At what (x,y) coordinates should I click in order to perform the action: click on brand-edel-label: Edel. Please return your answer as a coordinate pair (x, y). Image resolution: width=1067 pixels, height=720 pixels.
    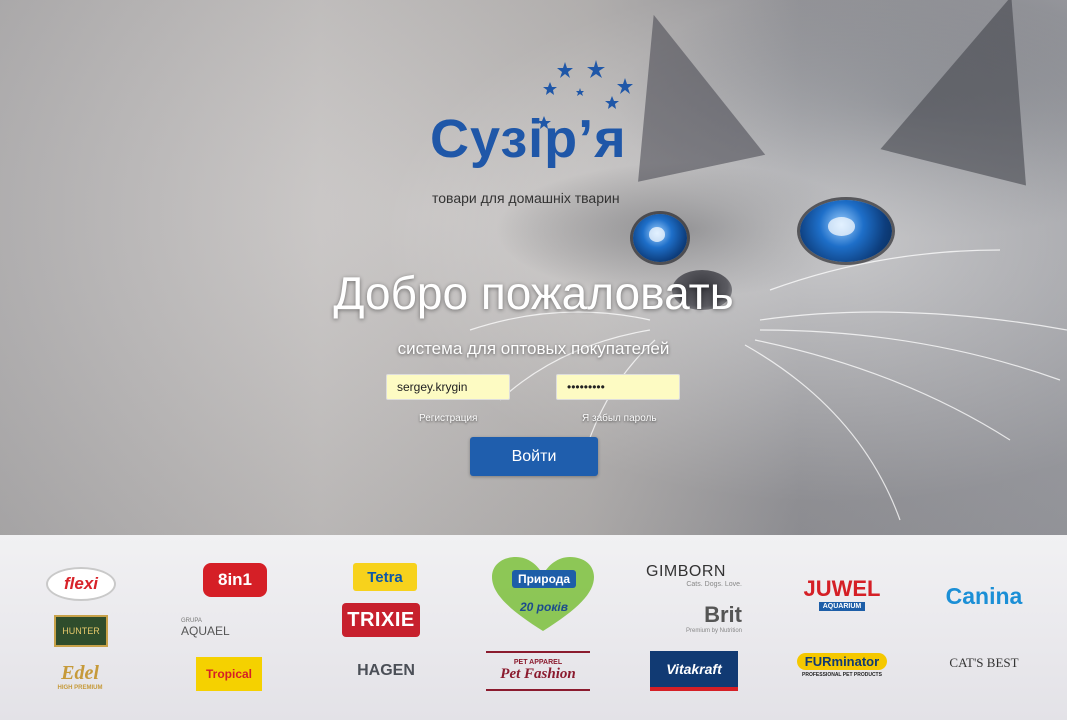
    Looking at the image, I should click on (80, 672).